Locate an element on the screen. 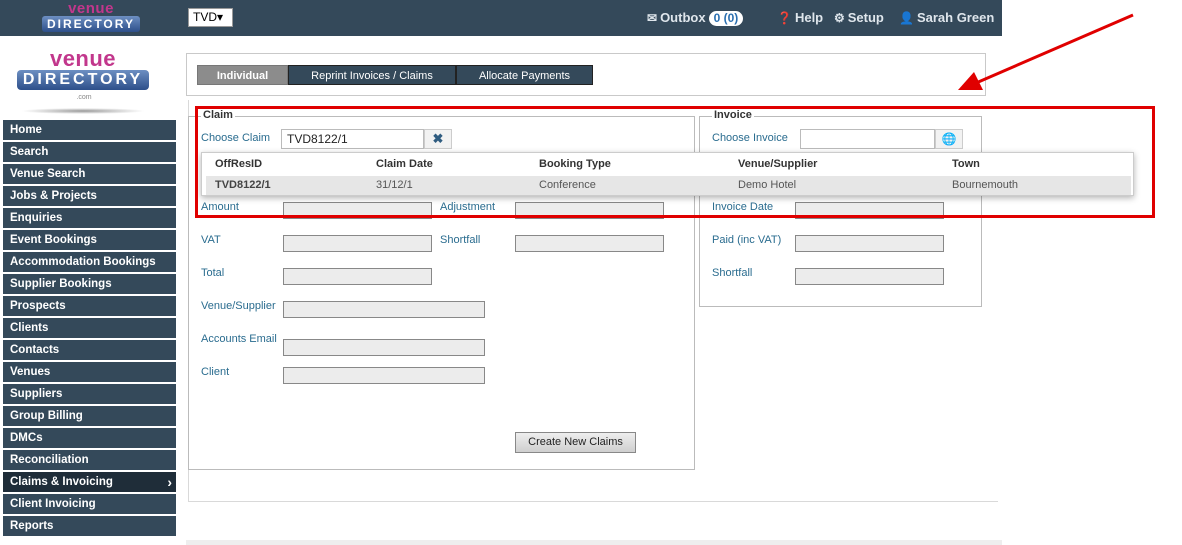 The height and width of the screenshot is (545, 1182). question-circle-icon: ❓ is located at coordinates (784, 18).